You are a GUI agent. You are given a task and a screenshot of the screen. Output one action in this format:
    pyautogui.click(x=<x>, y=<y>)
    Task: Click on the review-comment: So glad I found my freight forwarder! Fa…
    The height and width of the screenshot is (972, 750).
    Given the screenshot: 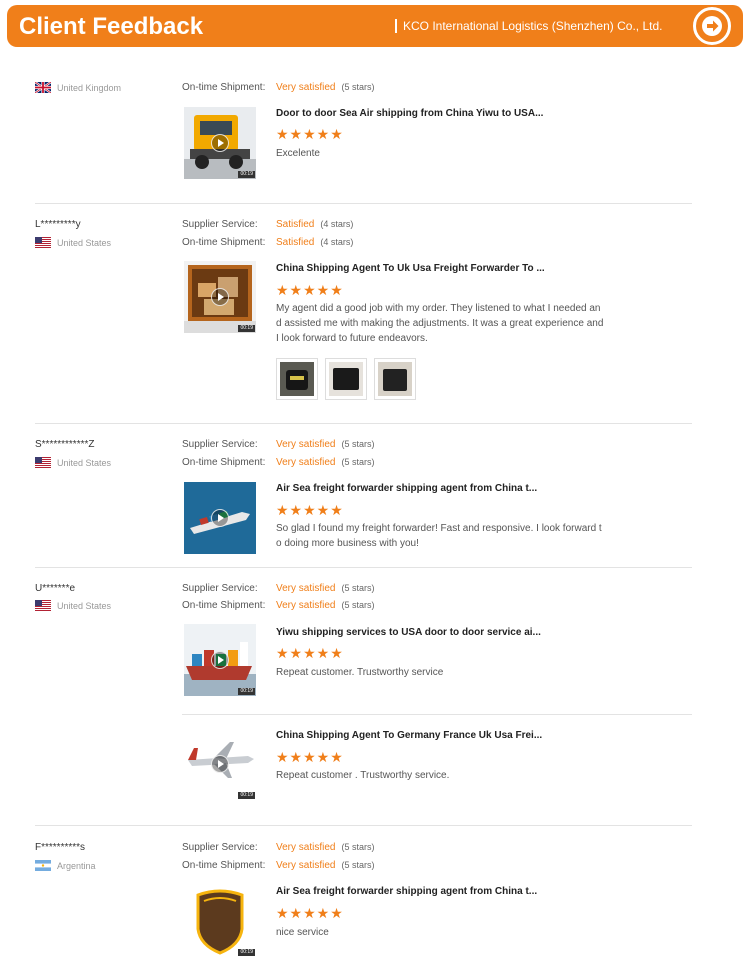 What is the action you would take?
    pyautogui.click(x=439, y=536)
    